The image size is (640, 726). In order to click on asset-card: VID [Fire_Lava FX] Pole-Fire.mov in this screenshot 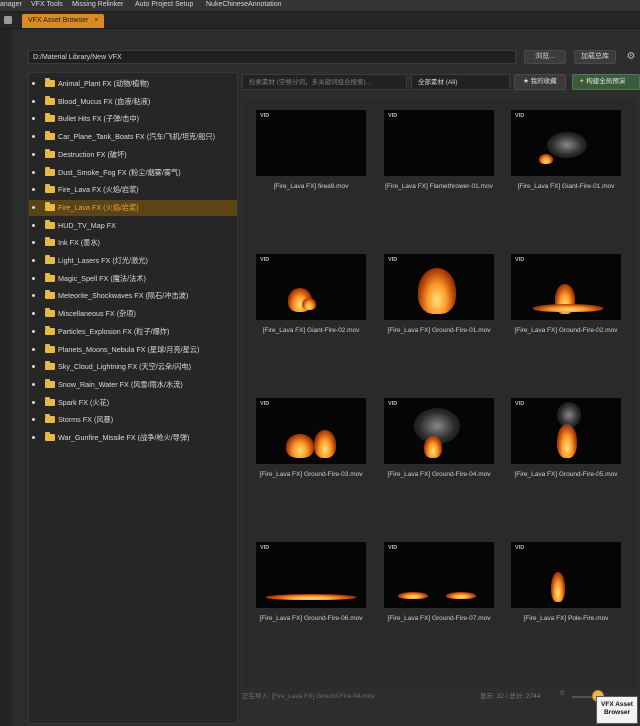, I will do `click(566, 607)`.